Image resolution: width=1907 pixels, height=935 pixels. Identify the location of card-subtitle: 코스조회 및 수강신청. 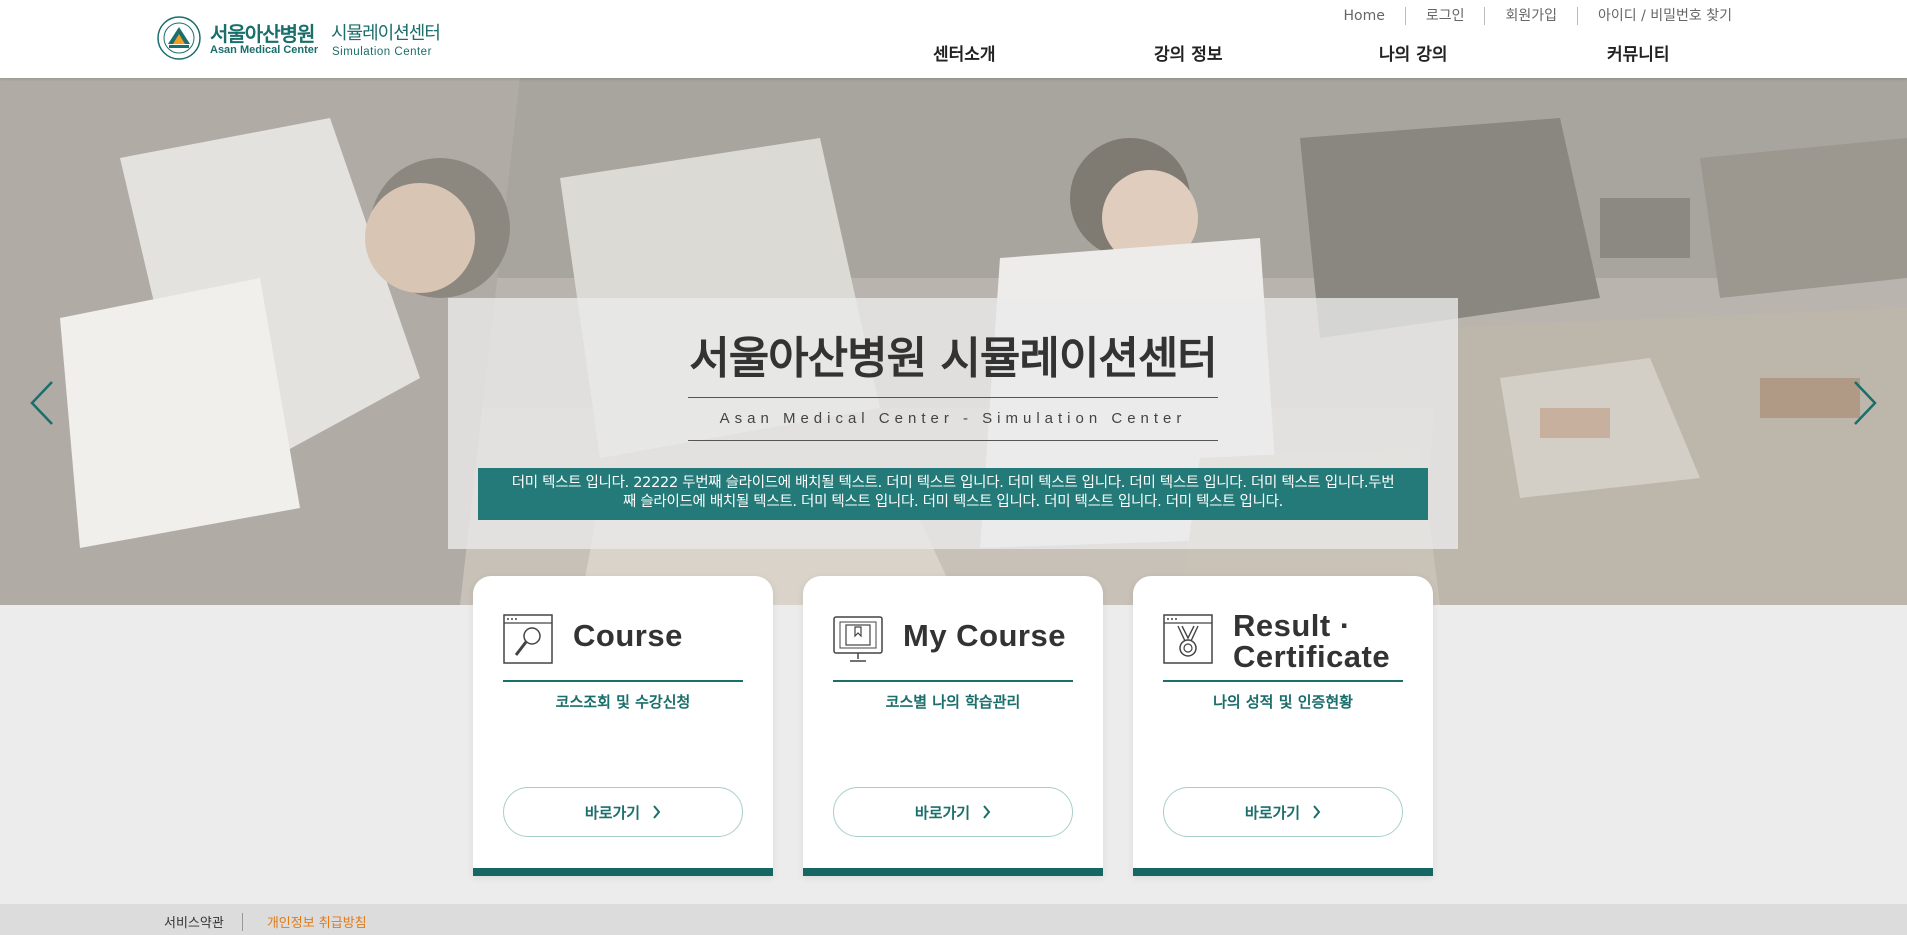
(623, 702).